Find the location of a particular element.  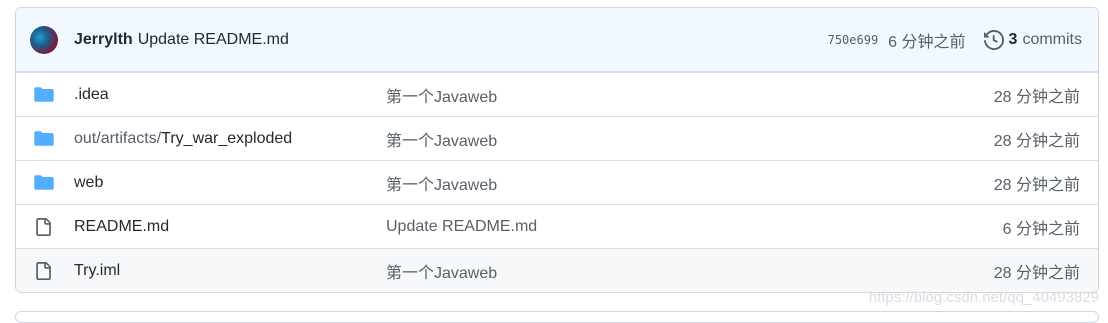

file-row: README.md Update README.md 6 分钟之前 is located at coordinates (557, 226).